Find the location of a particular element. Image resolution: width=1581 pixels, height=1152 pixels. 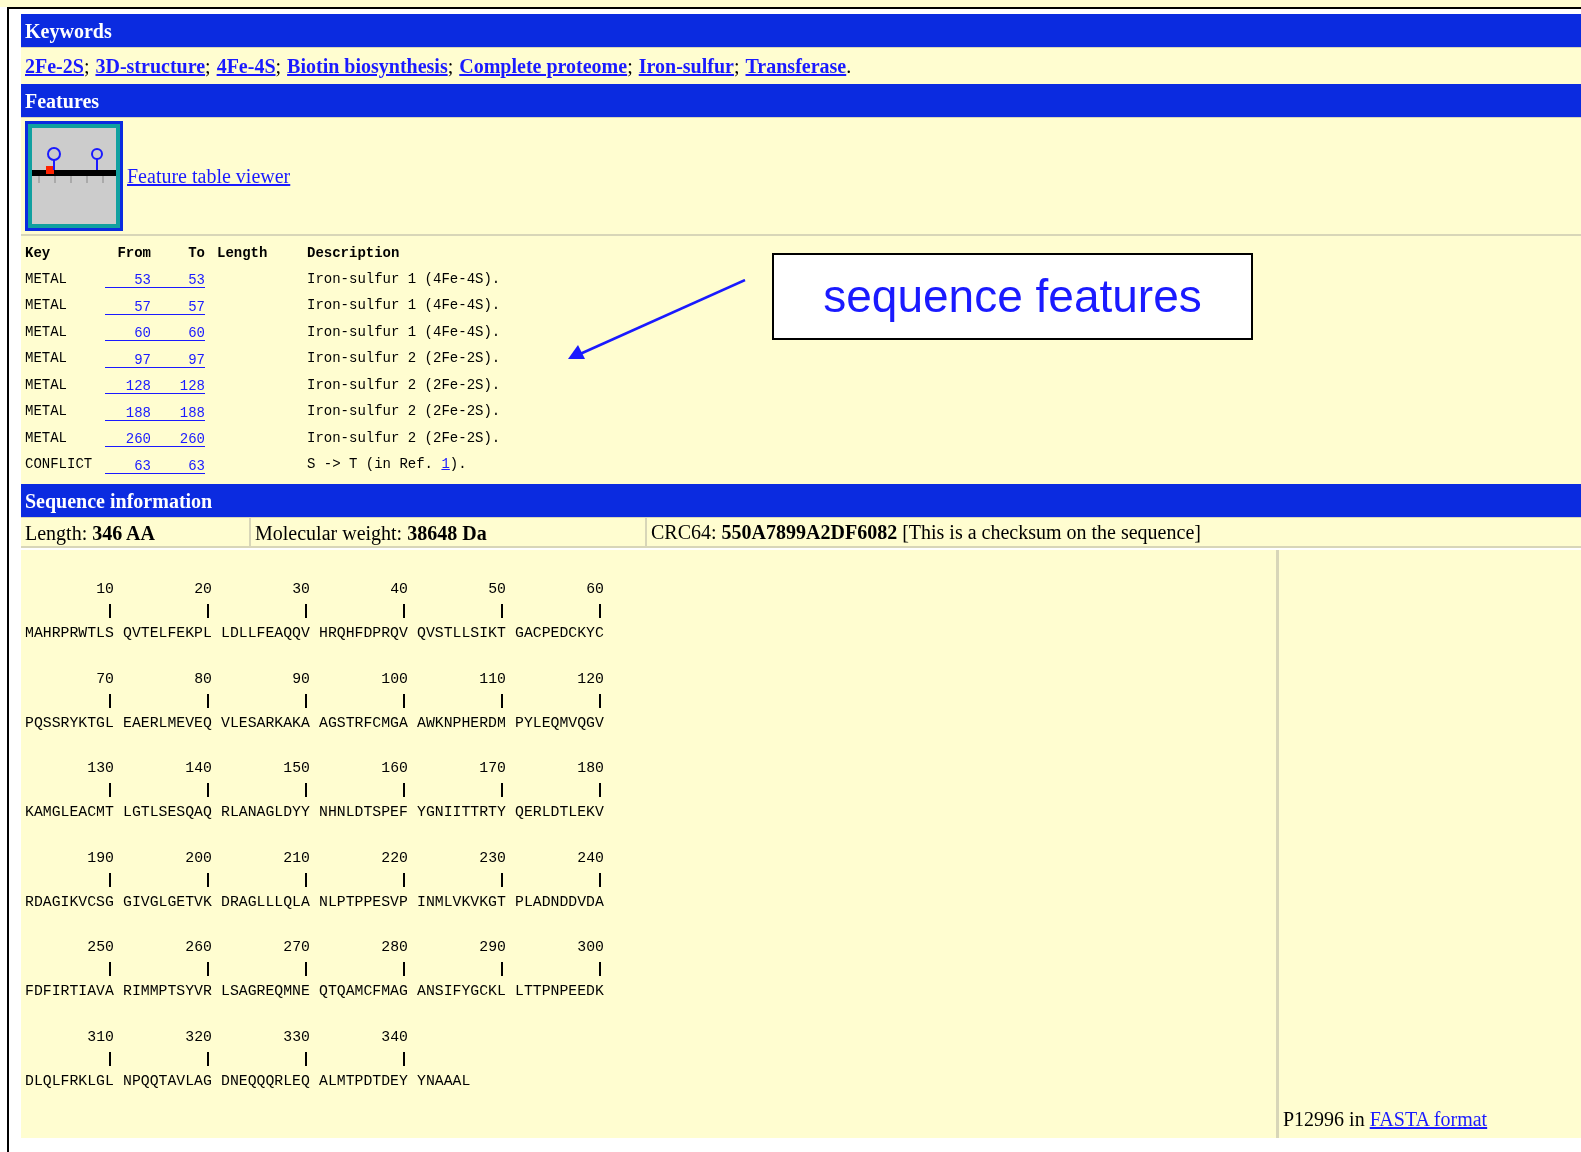

keyword-link: 2Fe-2S is located at coordinates (54, 66).